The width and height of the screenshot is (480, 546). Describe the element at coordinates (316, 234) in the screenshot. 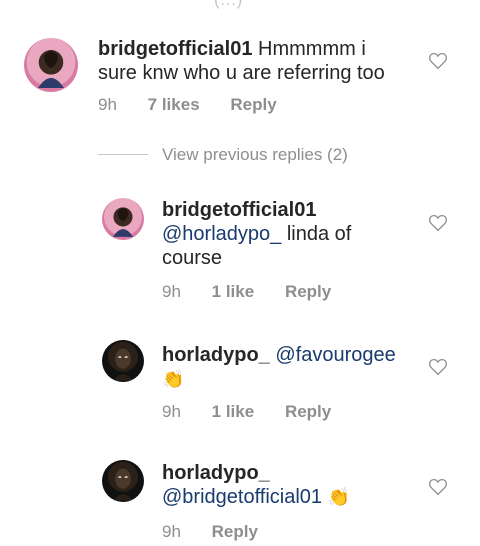

I see `reply-text: linda of` at that location.